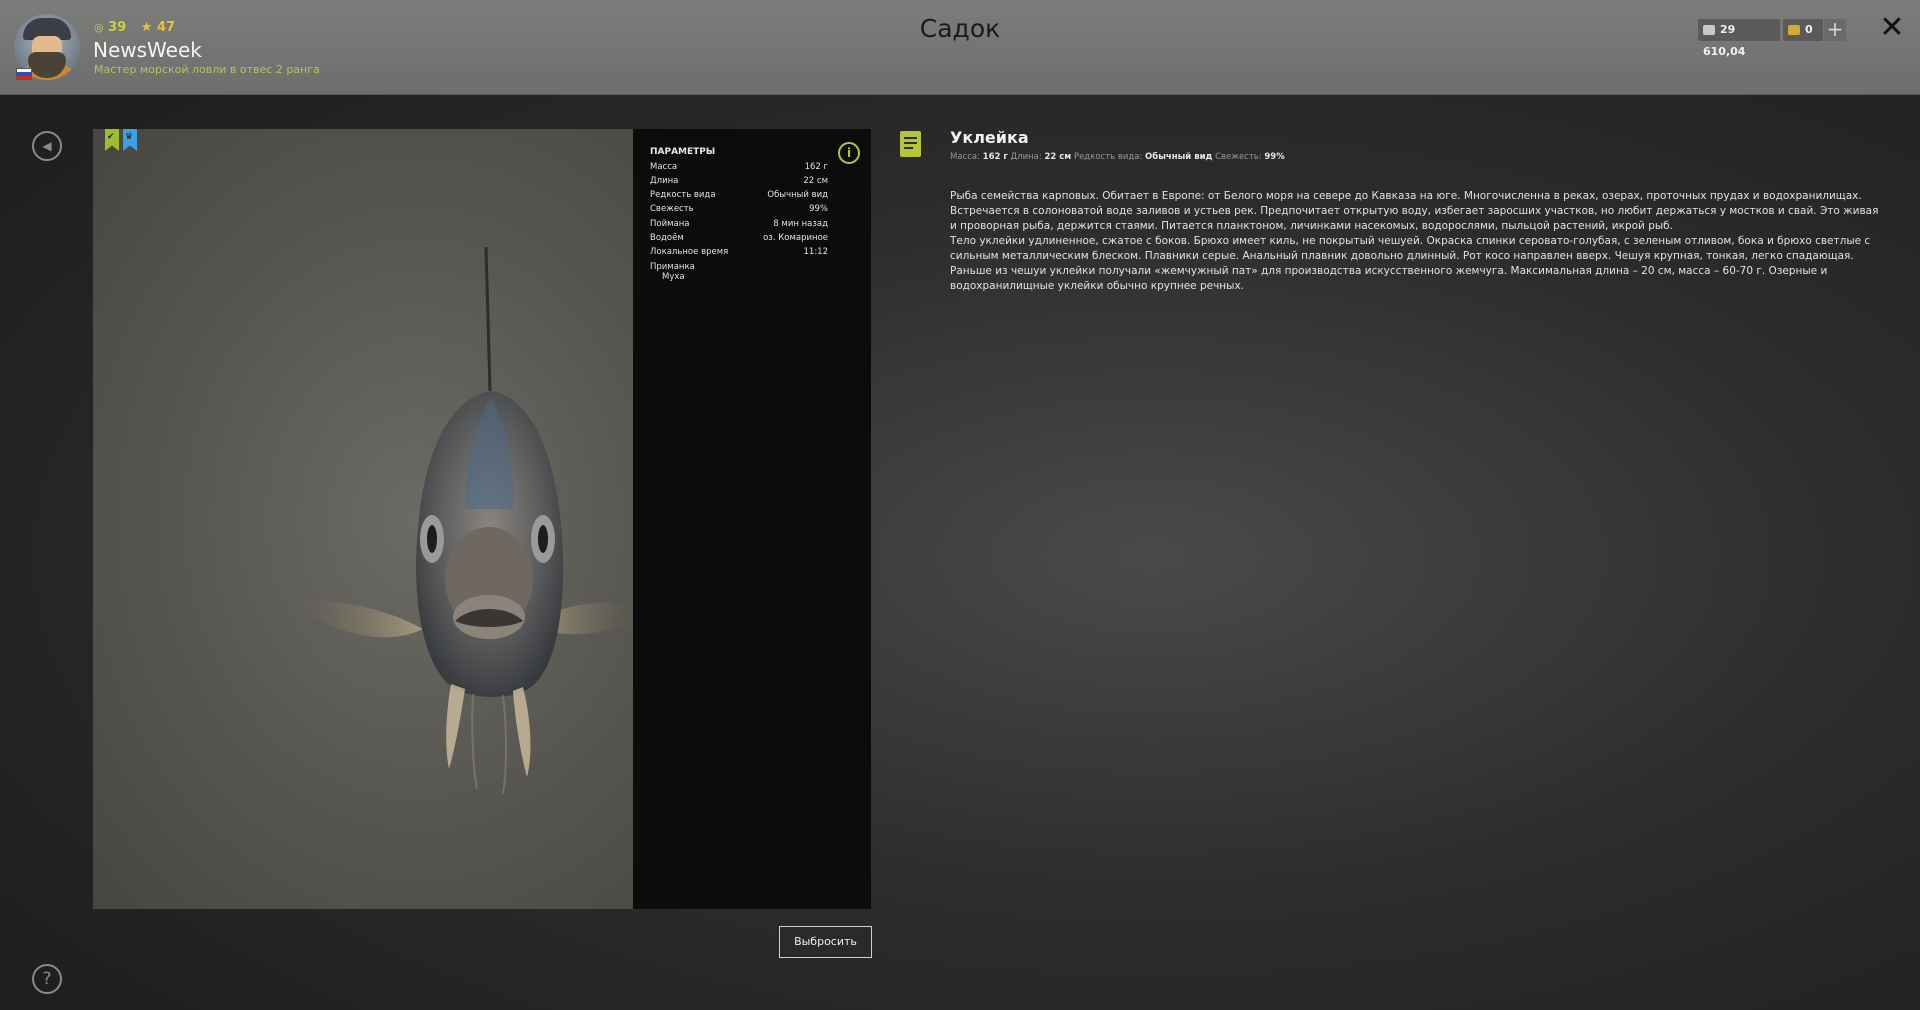  I want to click on summary-freshness-label: Свежесть:, so click(1238, 157).